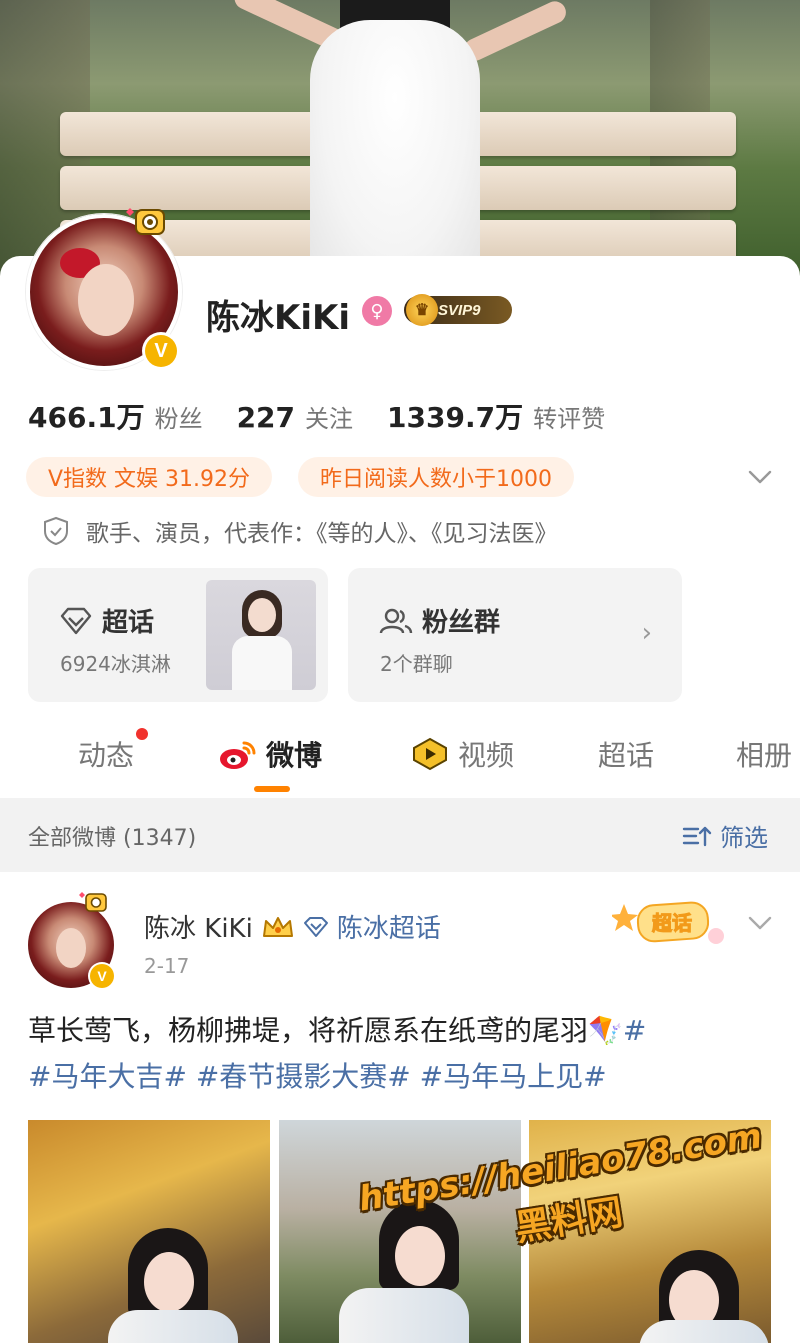 This screenshot has width=800, height=1343. I want to click on filter-icon, so click(697, 836).